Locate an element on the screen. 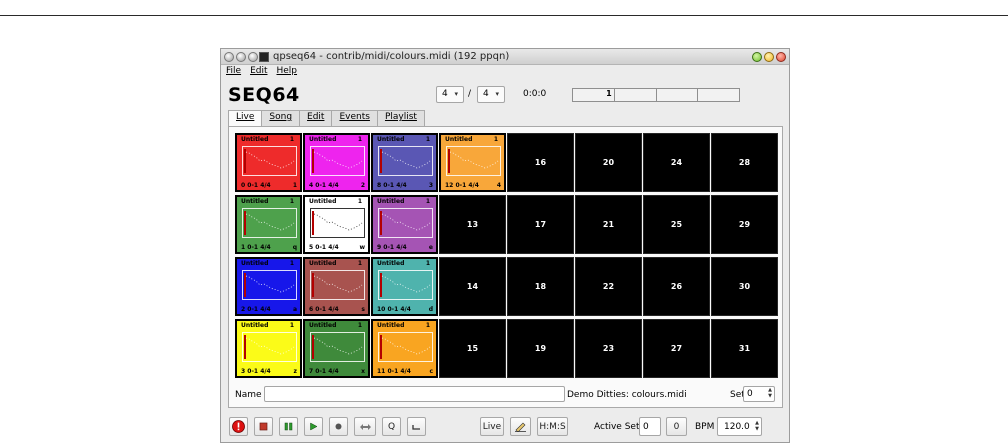 This screenshot has height=443, width=1008. active-set-value: 0 is located at coordinates (646, 427).